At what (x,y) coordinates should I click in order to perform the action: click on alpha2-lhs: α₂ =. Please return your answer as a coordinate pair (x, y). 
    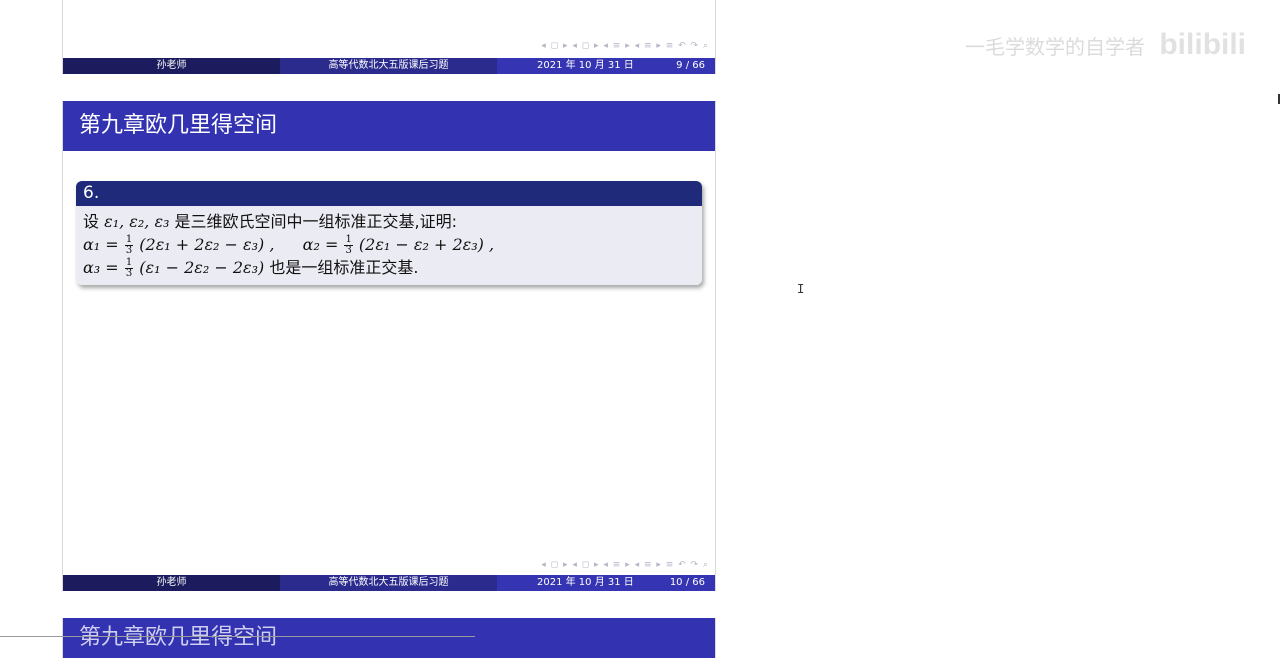
    Looking at the image, I should click on (320, 244).